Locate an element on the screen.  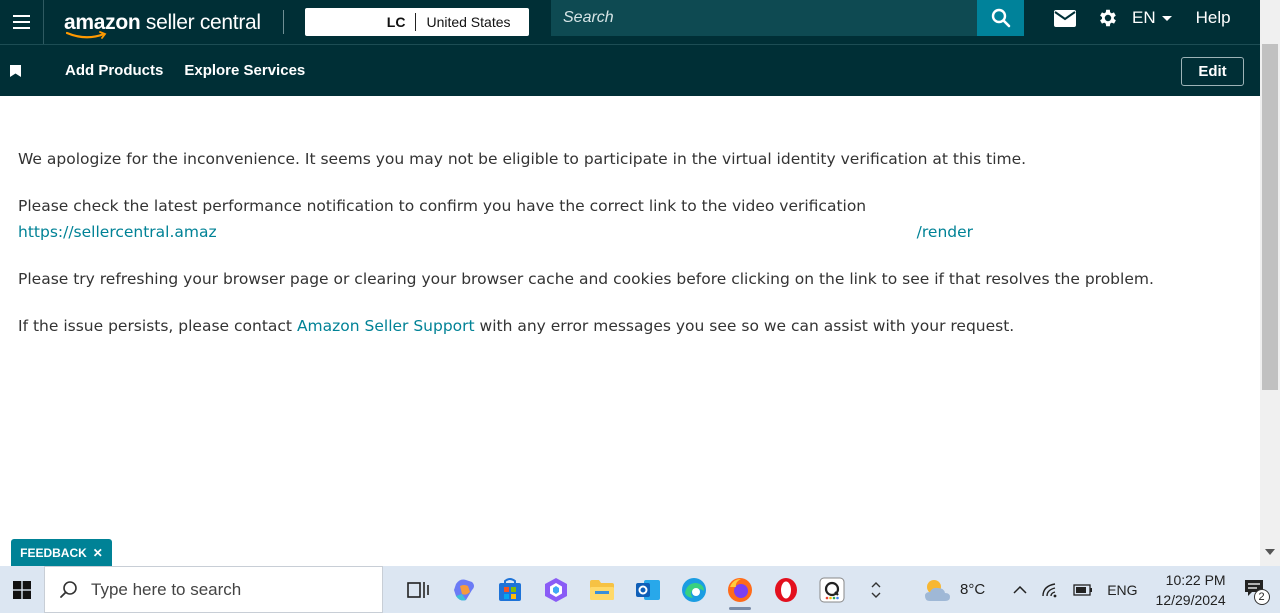
wifi-icon is located at coordinates (1049, 589).